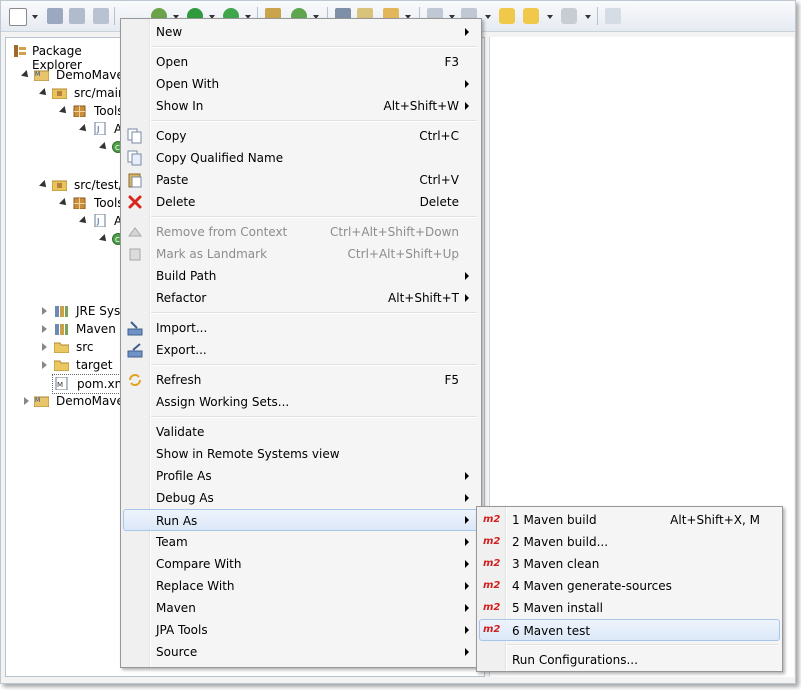 The image size is (801, 690). What do you see at coordinates (301, 542) in the screenshot?
I see `menu-item-team: Team` at bounding box center [301, 542].